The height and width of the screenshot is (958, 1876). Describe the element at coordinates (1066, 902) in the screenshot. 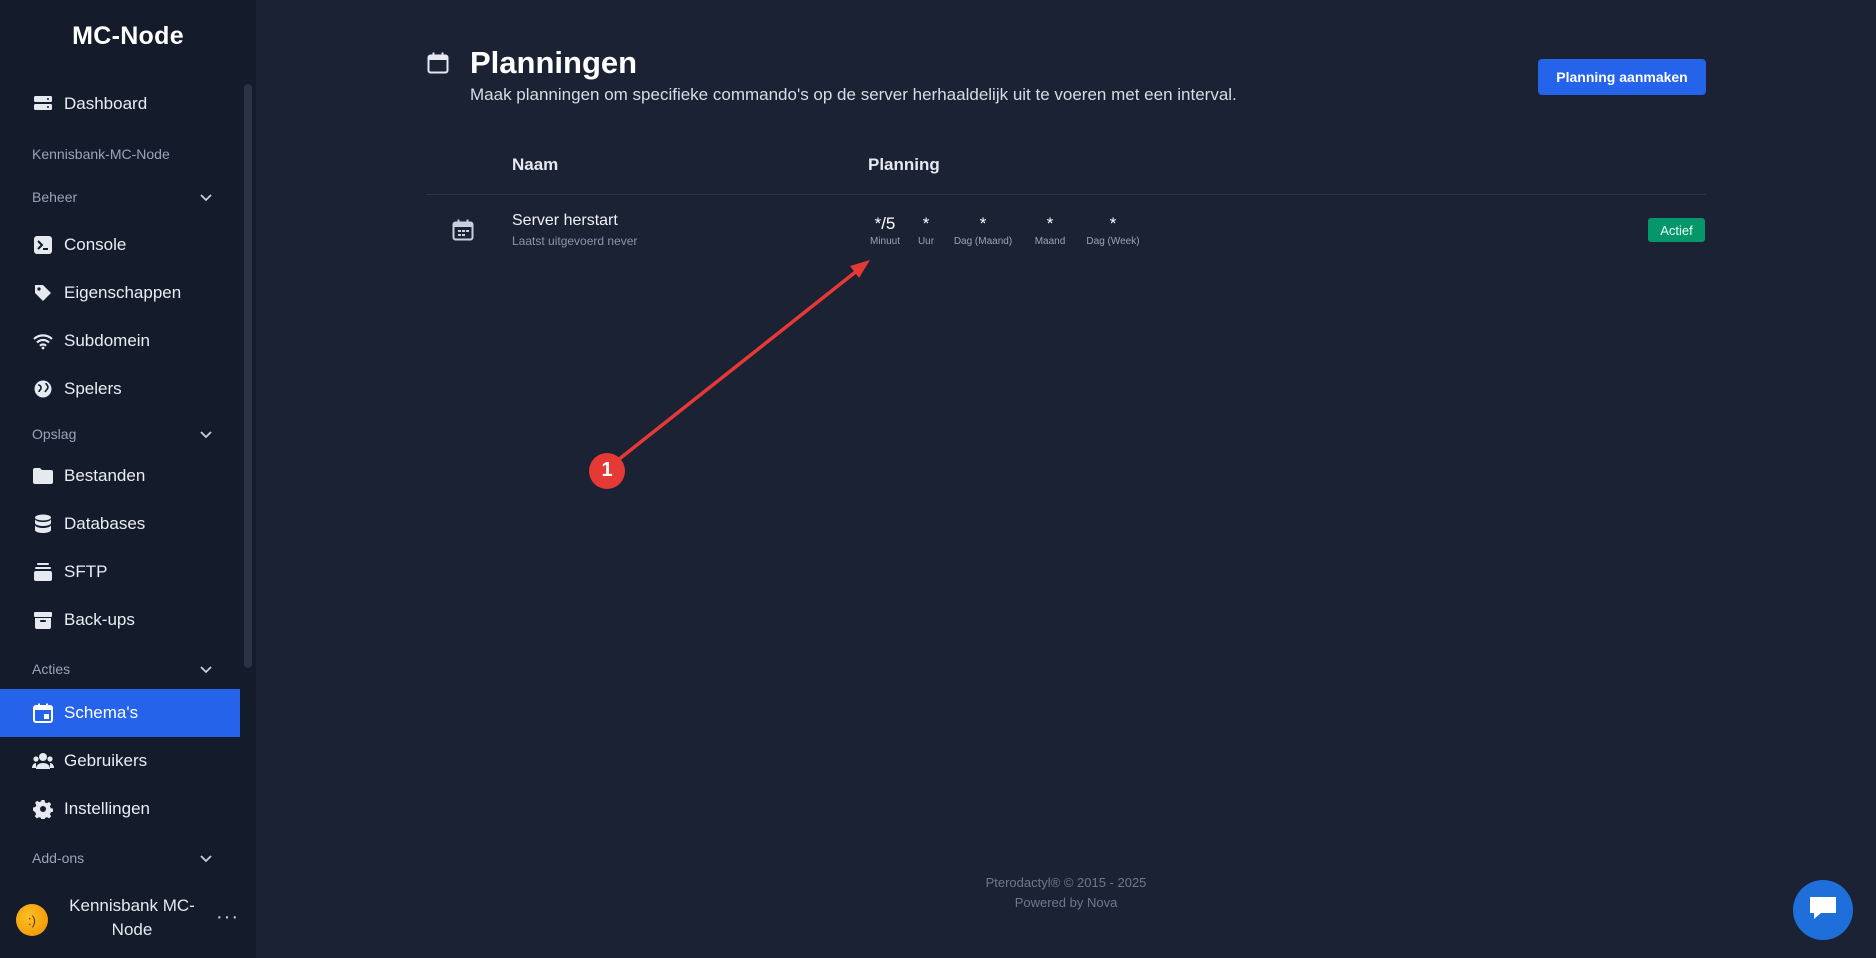

I see `footer-powered-by: Powered by Nova` at that location.